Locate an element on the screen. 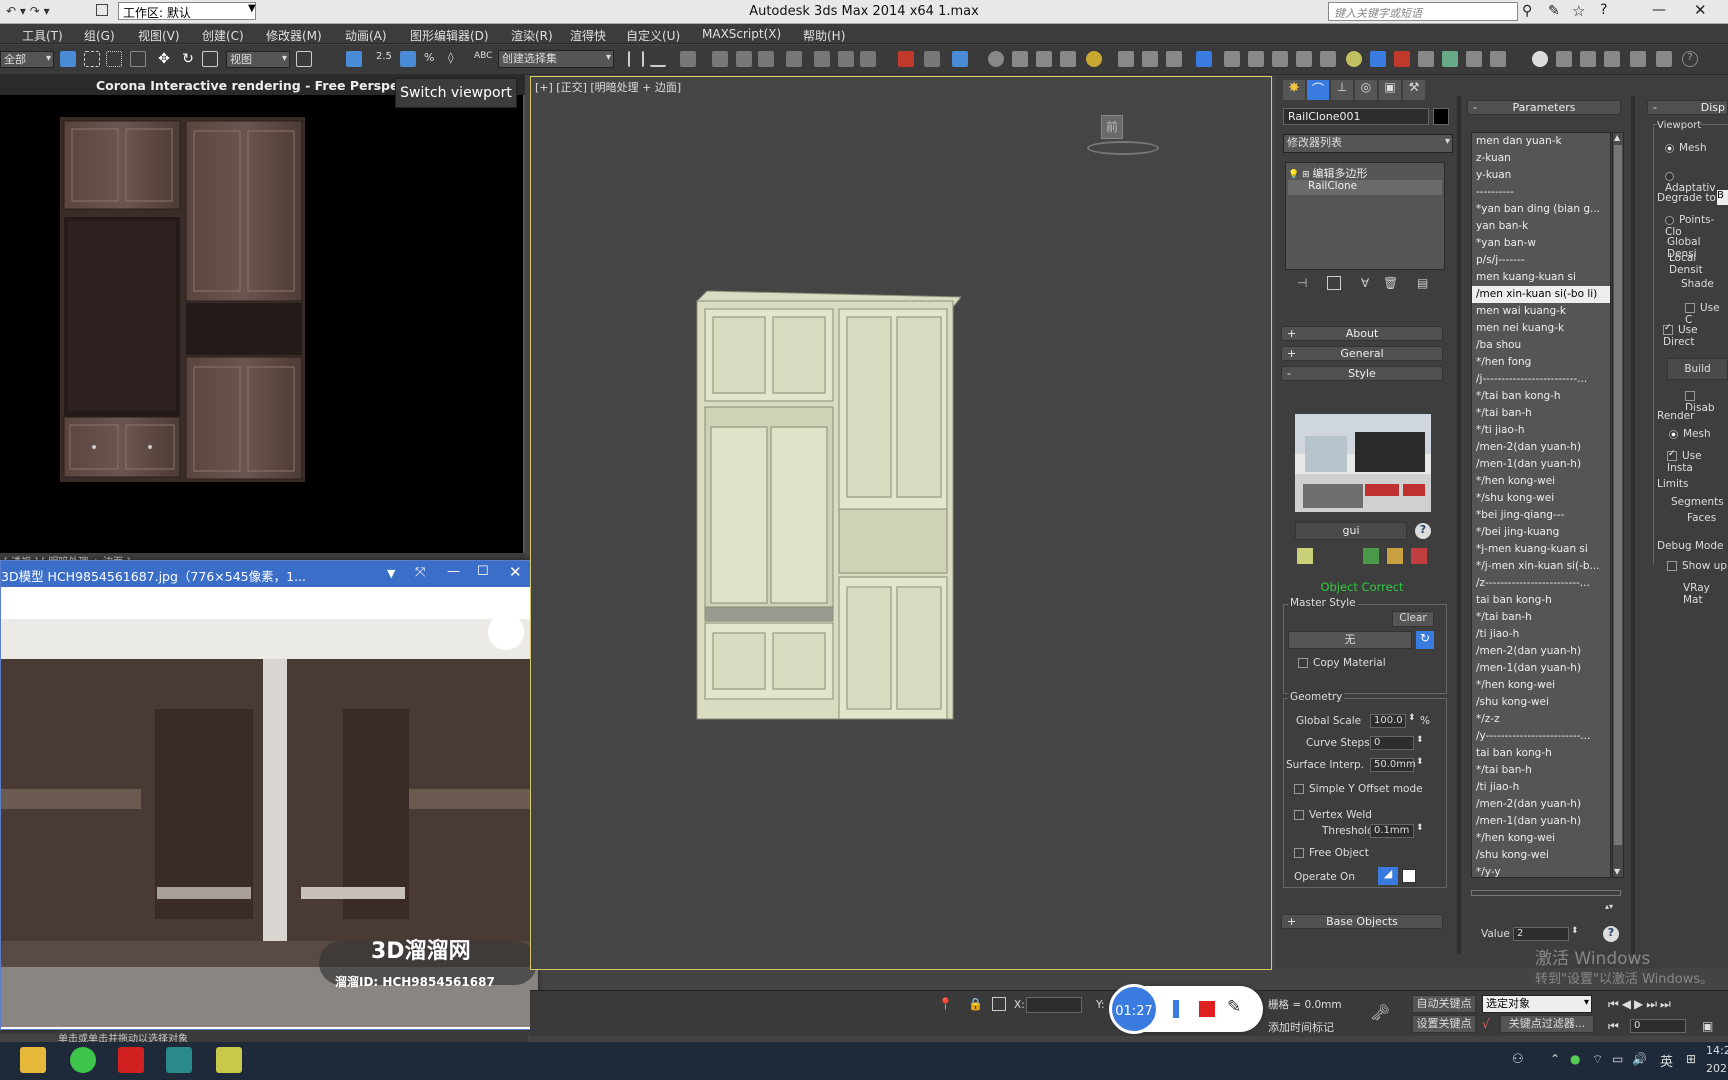 This screenshot has height=1080, width=1728. parameter-item: z-kuan is located at coordinates (1541, 158).